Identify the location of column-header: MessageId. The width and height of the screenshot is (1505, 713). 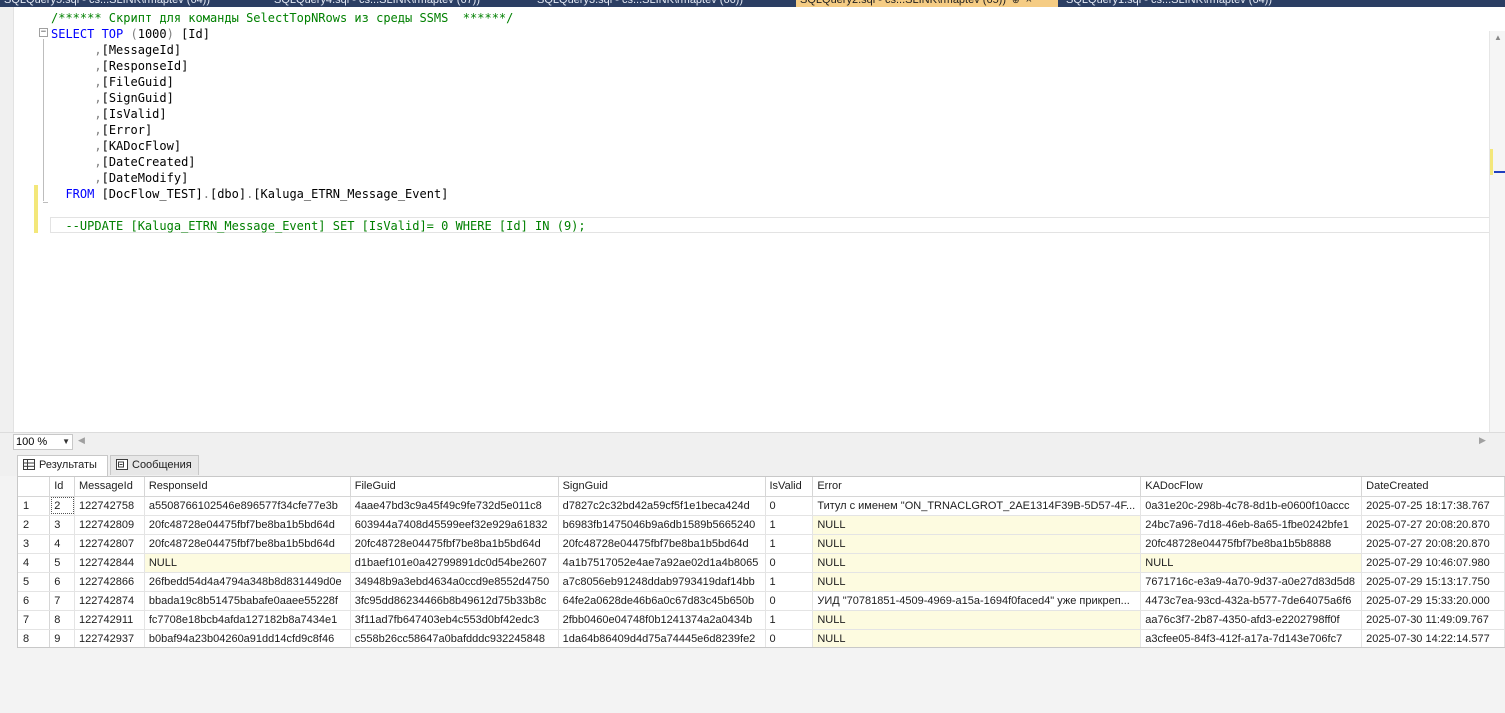
(109, 487).